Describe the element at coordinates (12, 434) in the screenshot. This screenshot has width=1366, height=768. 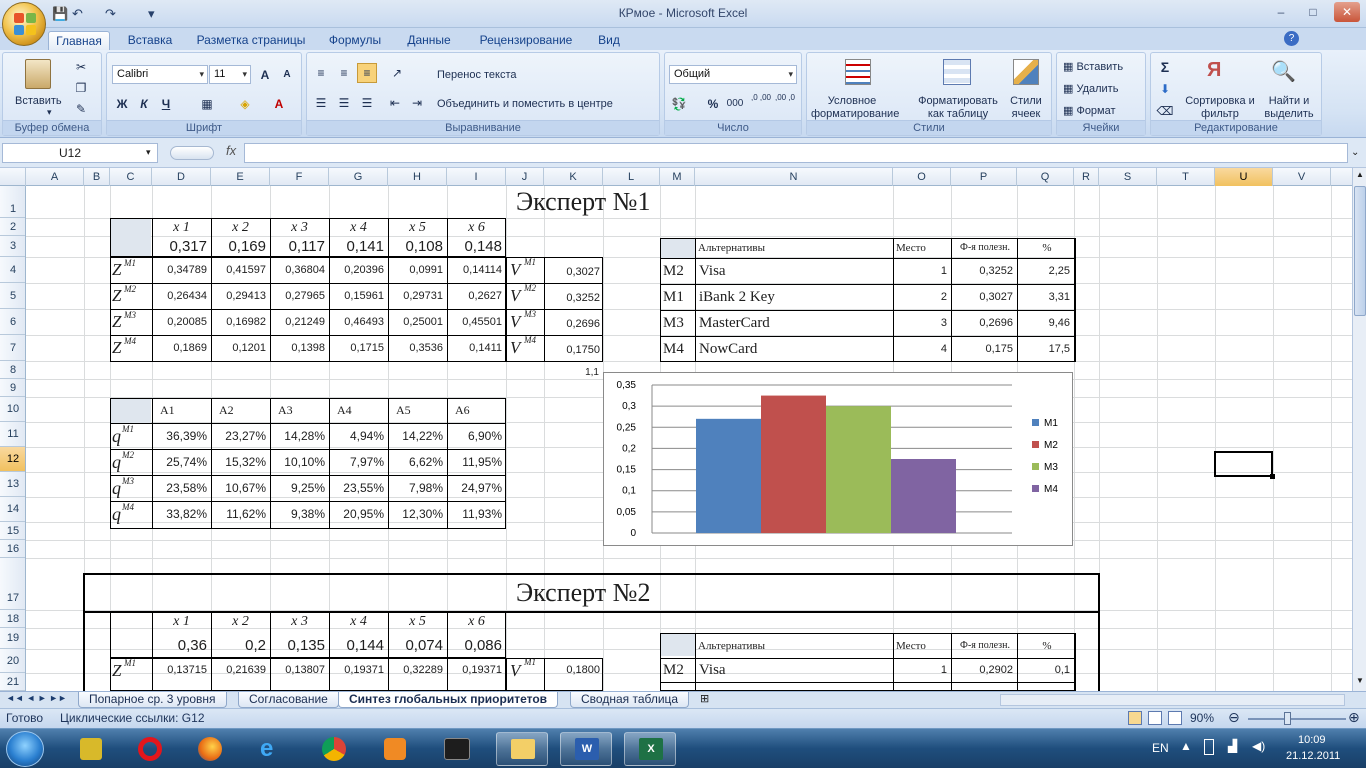
I see `row-header: 11` at that location.